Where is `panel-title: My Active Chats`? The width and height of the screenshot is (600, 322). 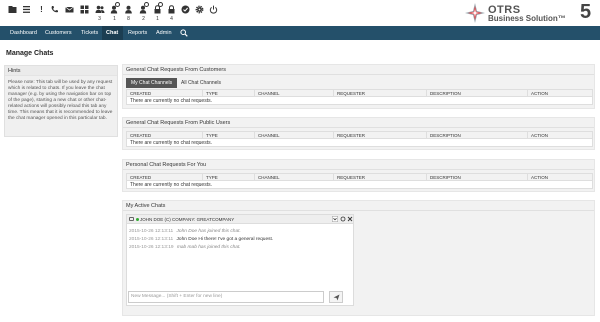
panel-title: My Active Chats is located at coordinates (358, 206).